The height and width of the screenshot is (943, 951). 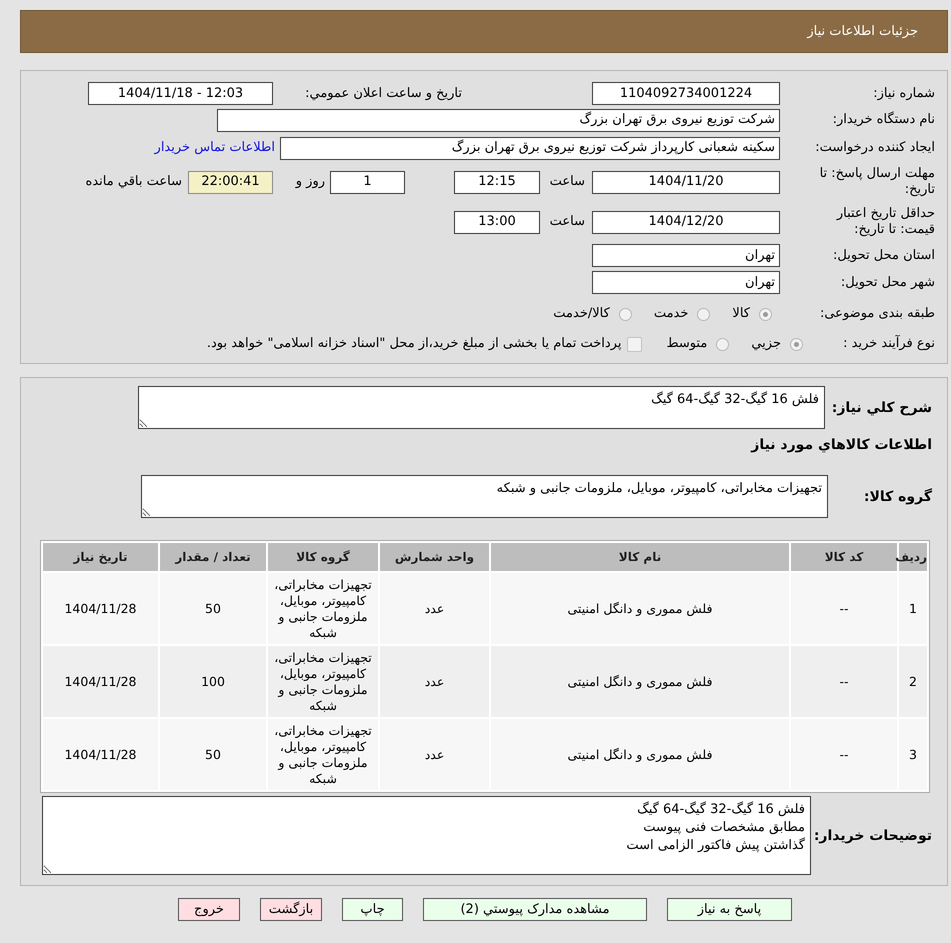 What do you see at coordinates (434, 557) in the screenshot?
I see `column-header: واحد شمارش` at bounding box center [434, 557].